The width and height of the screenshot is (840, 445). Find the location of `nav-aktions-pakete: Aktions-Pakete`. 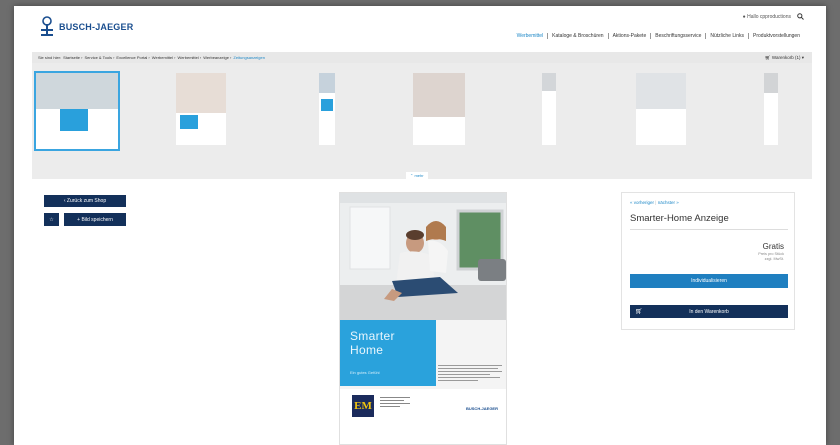

nav-aktions-pakete: Aktions-Pakete is located at coordinates (630, 36).